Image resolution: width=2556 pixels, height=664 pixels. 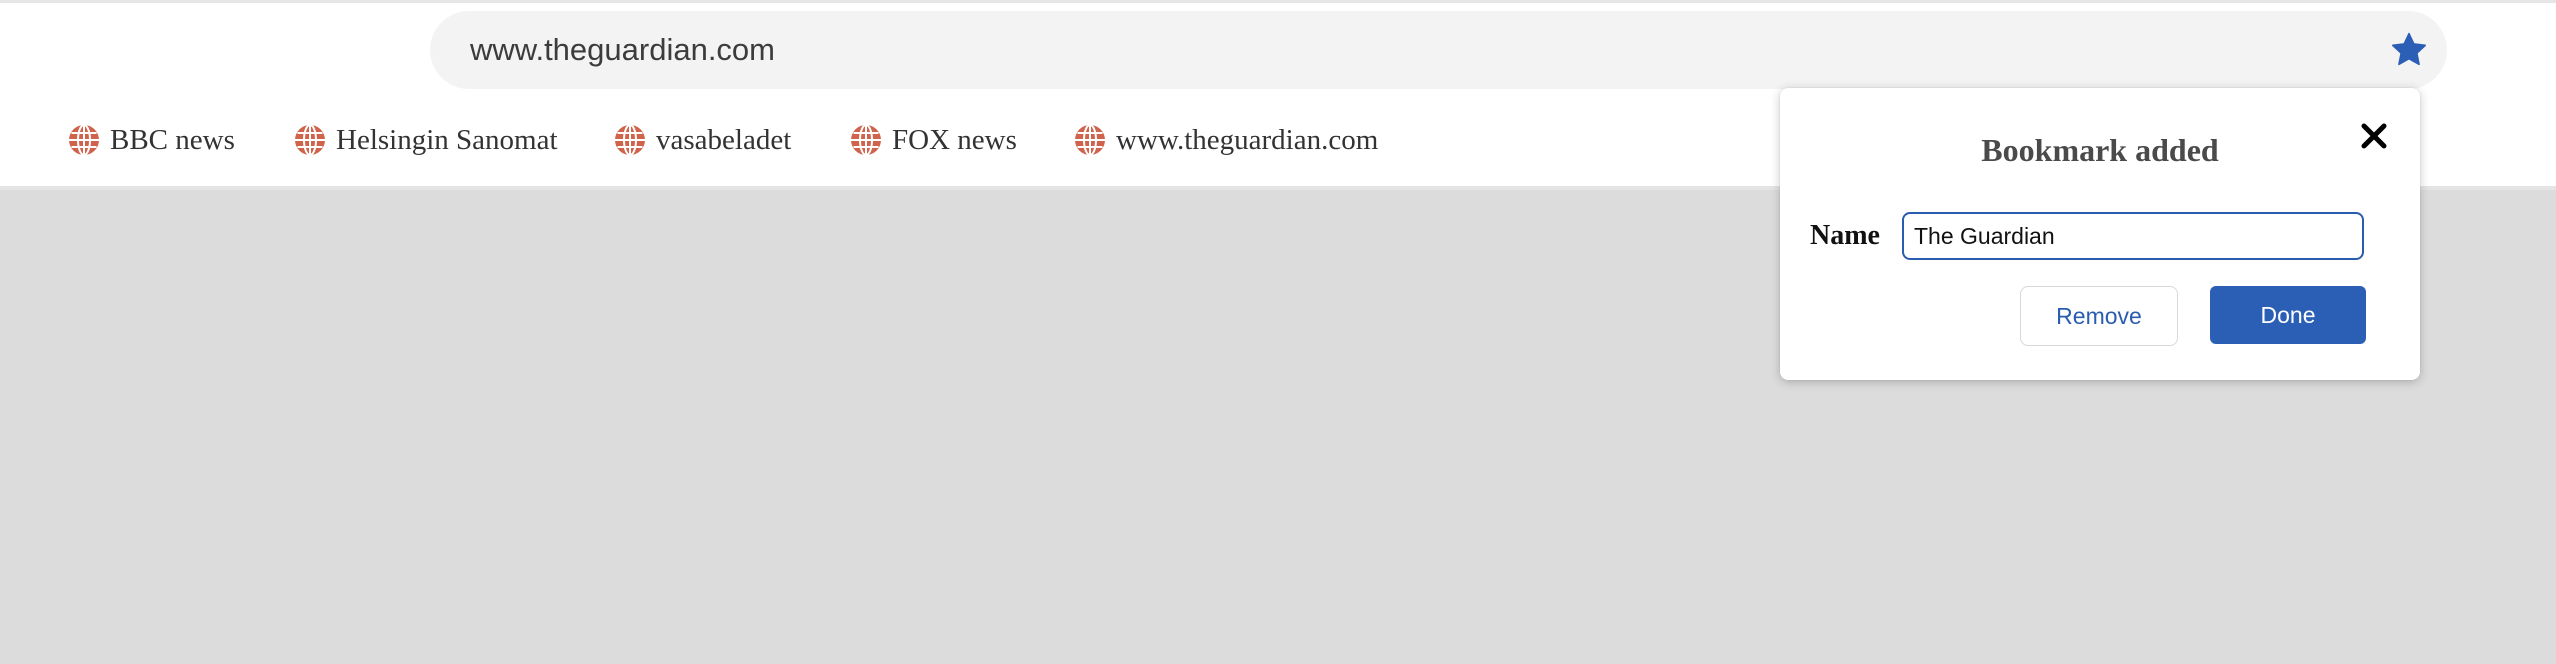 I want to click on bookmark-item-helsingin-sanomat: Helsingin Sanomat, so click(x=426, y=140).